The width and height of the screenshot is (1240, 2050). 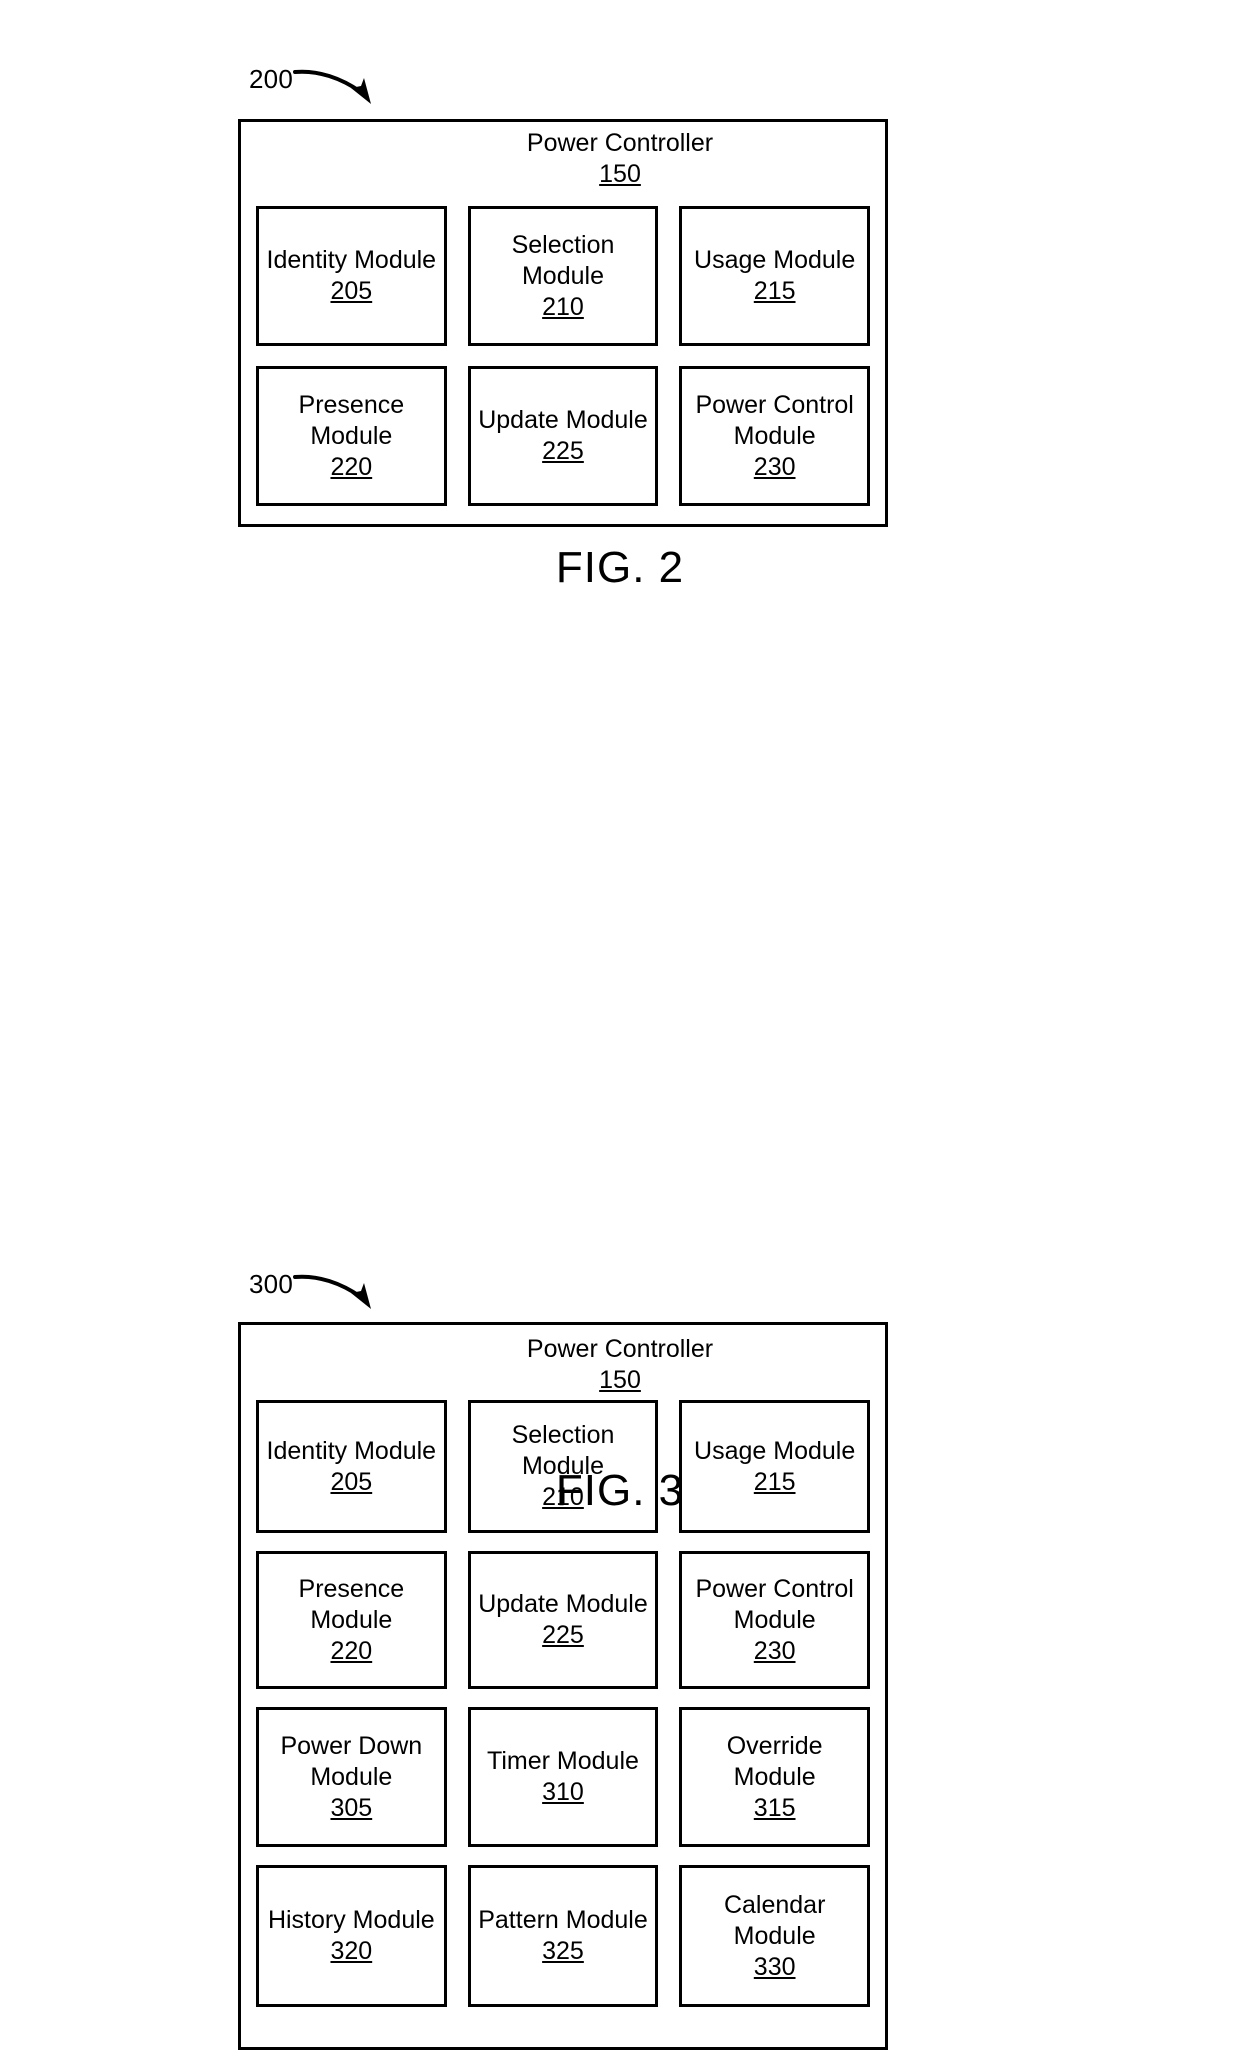 I want to click on module-name: Selection Module, so click(x=563, y=260).